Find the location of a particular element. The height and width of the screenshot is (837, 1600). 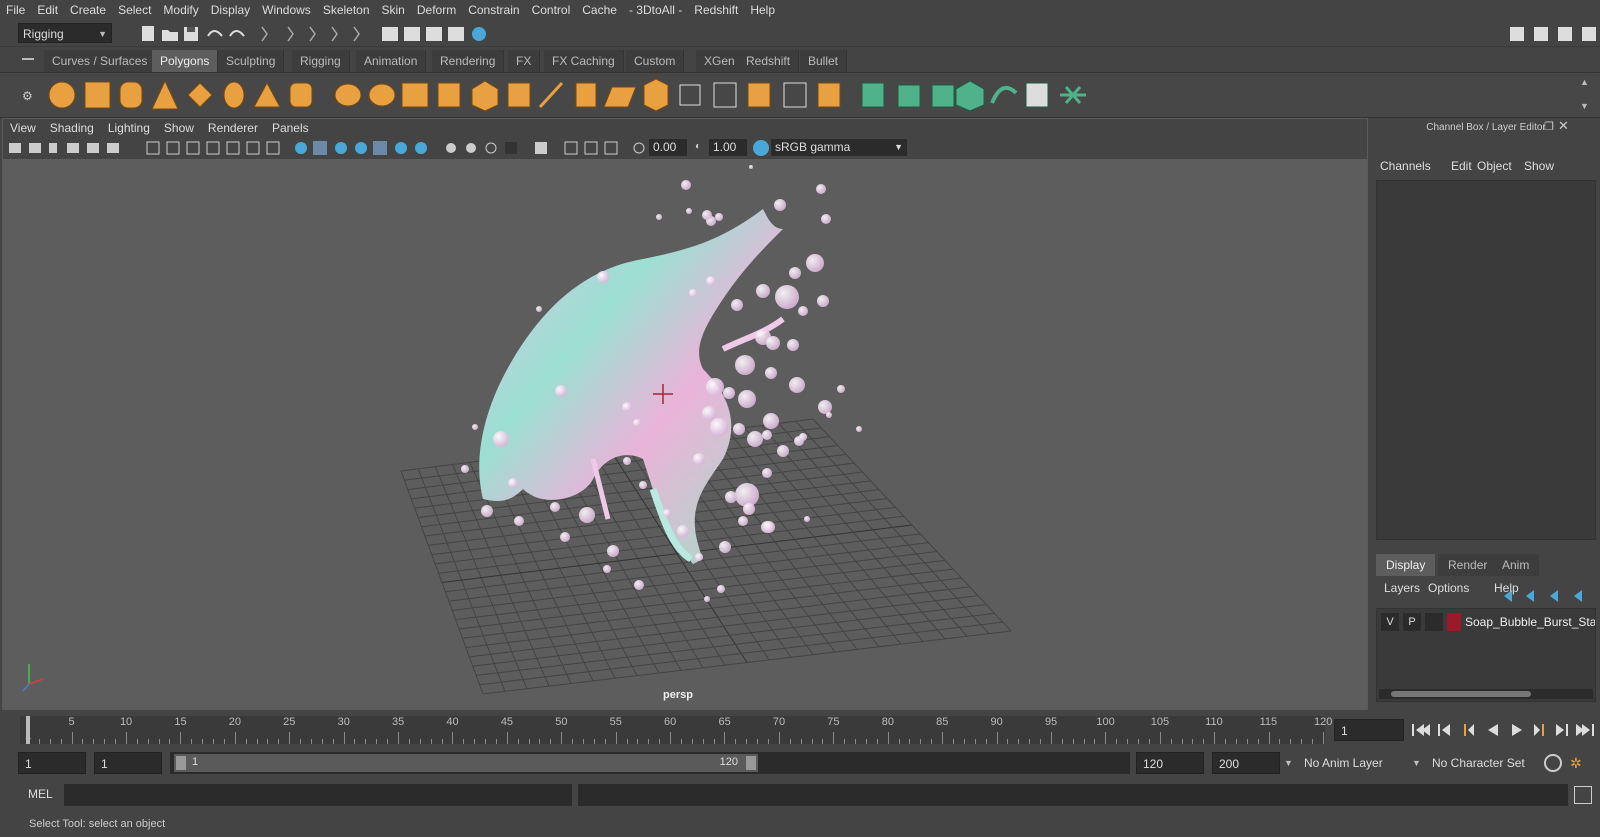

shelf-tab-xgen: XGen is located at coordinates (720, 61).